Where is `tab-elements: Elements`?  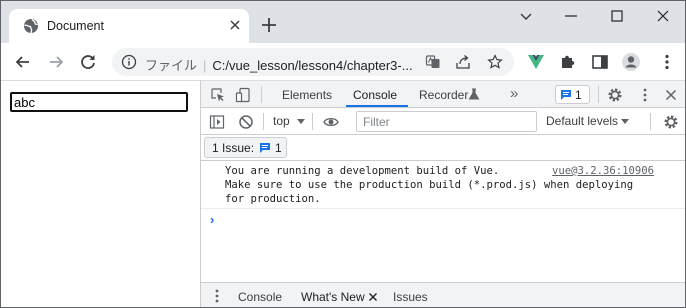
tab-elements: Elements is located at coordinates (307, 95).